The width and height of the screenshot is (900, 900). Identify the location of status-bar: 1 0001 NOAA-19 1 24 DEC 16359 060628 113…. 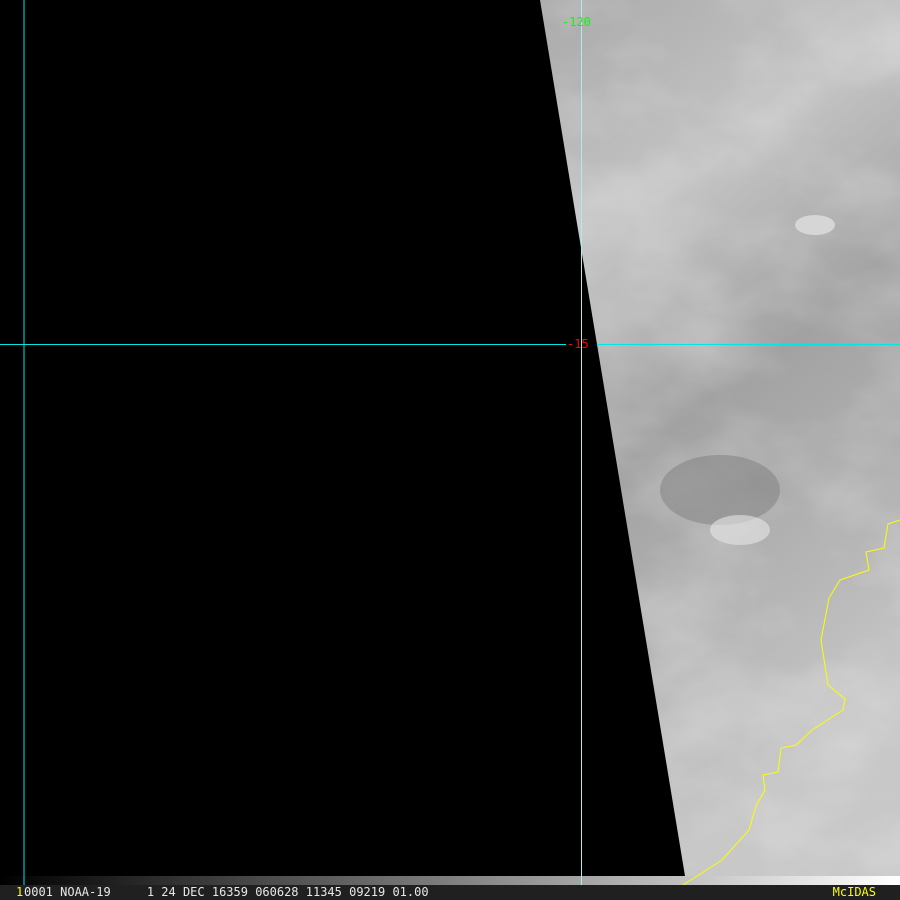
(450, 892).